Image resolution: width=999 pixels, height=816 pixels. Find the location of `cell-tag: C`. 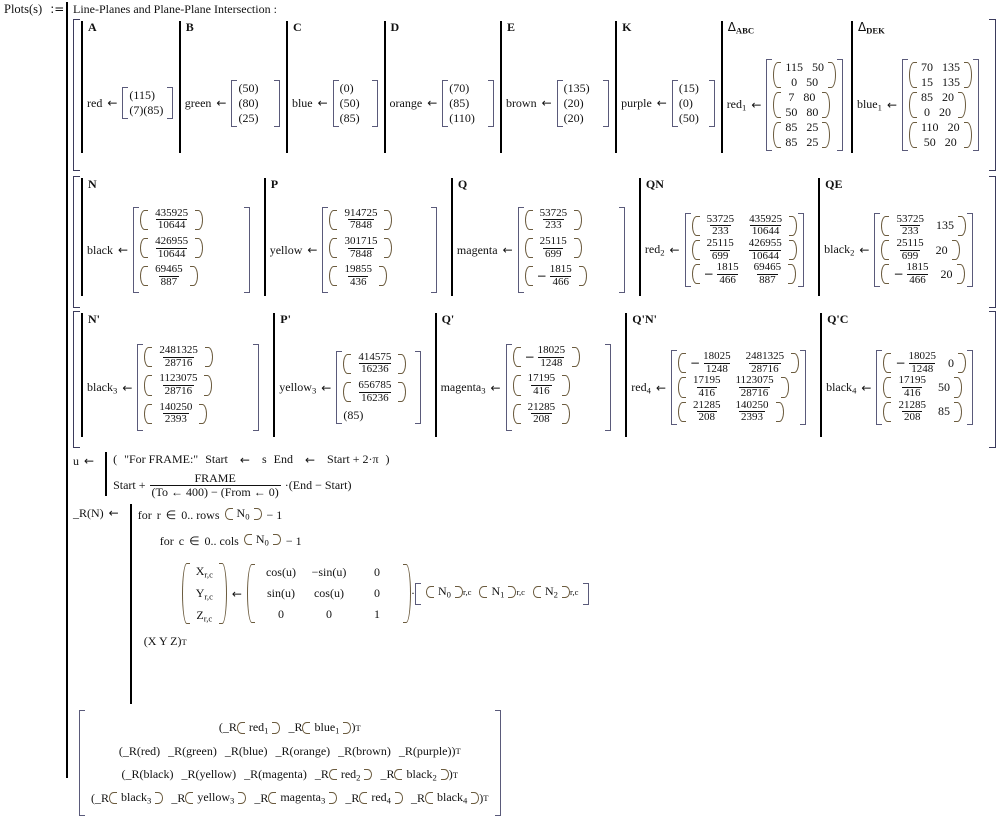

cell-tag: C is located at coordinates (297, 27).